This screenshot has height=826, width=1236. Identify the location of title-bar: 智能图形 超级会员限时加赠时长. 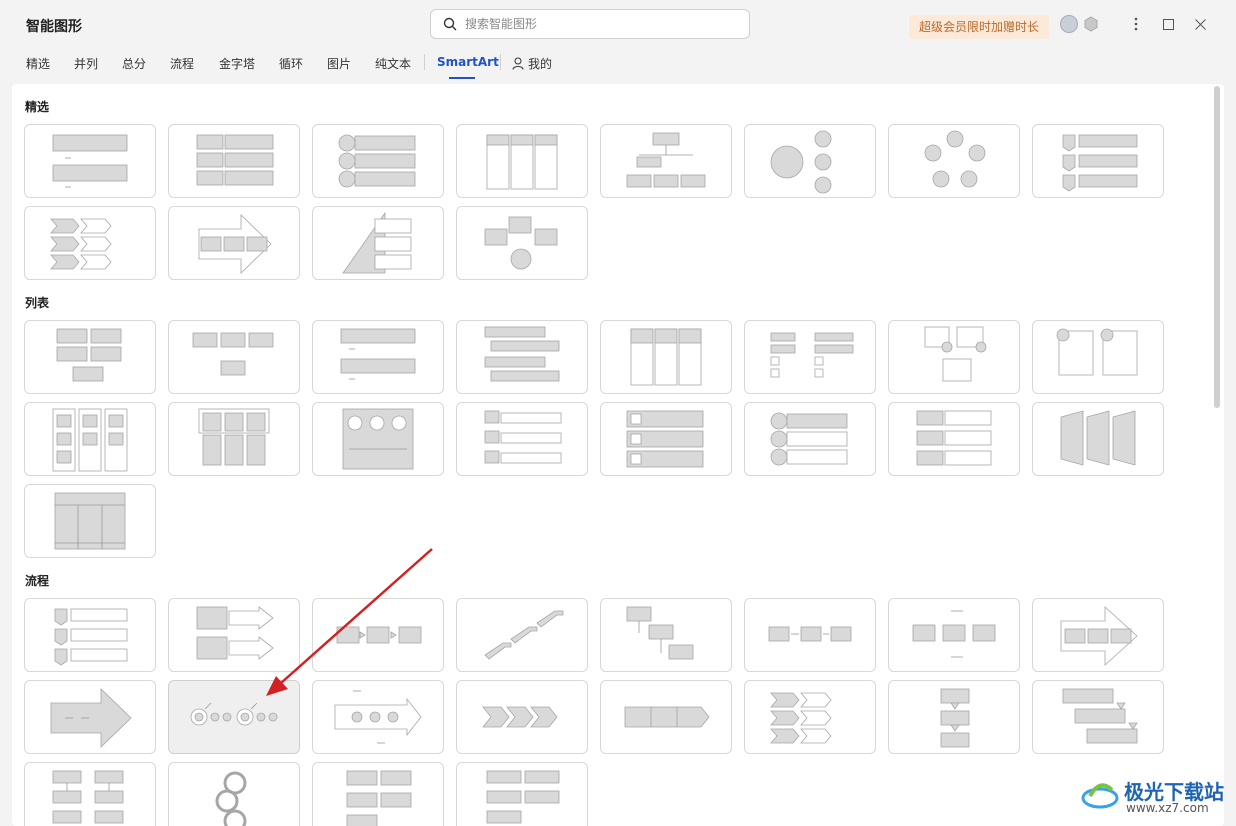
(618, 23).